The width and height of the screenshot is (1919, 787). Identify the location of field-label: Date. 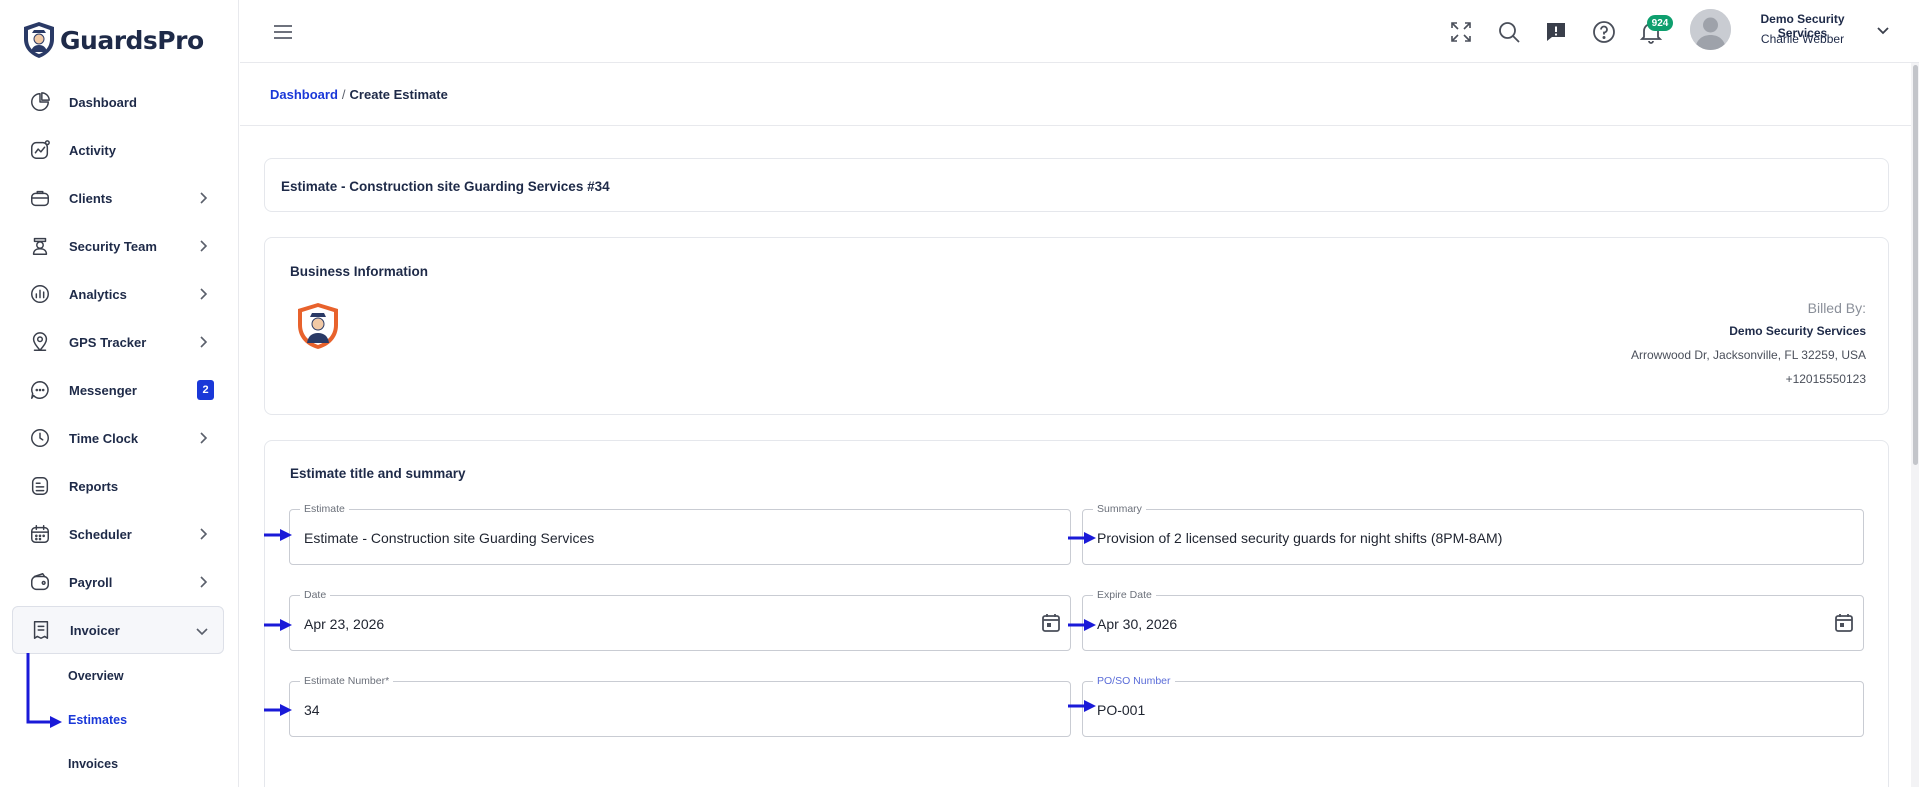
(315, 595).